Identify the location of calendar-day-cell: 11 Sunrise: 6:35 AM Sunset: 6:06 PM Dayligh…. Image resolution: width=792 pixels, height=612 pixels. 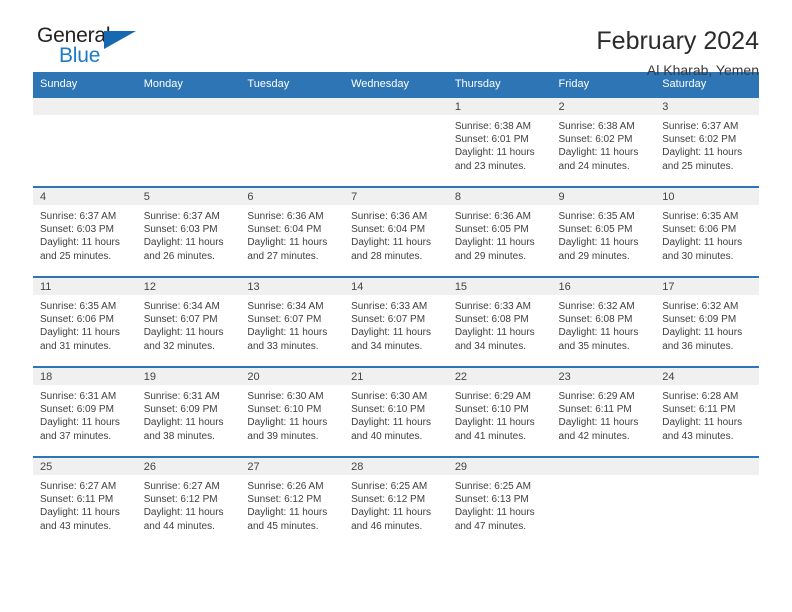
(85, 321).